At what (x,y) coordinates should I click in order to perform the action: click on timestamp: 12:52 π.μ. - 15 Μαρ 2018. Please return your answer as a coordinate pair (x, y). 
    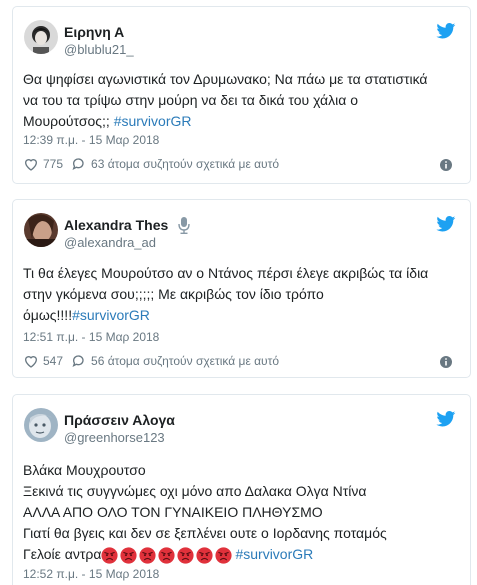
    Looking at the image, I should click on (91, 574).